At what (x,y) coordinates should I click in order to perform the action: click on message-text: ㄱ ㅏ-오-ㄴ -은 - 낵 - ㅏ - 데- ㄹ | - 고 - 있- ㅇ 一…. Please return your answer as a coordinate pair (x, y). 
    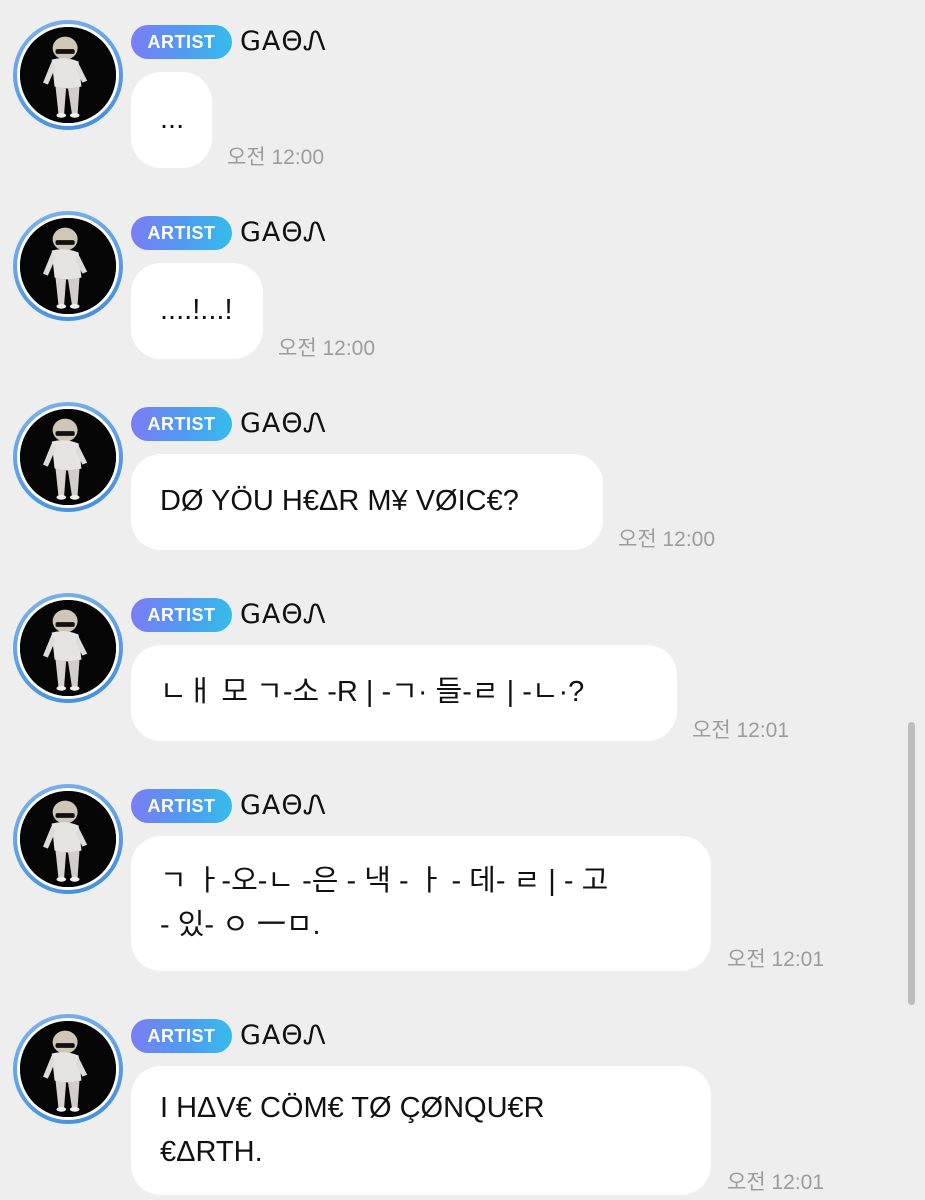
    Looking at the image, I should click on (384, 903).